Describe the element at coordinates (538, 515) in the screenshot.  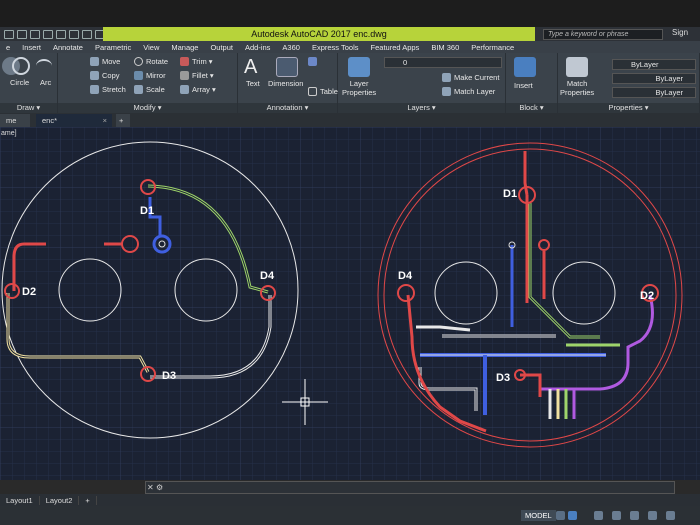
I see `model-space-button: MODEL` at that location.